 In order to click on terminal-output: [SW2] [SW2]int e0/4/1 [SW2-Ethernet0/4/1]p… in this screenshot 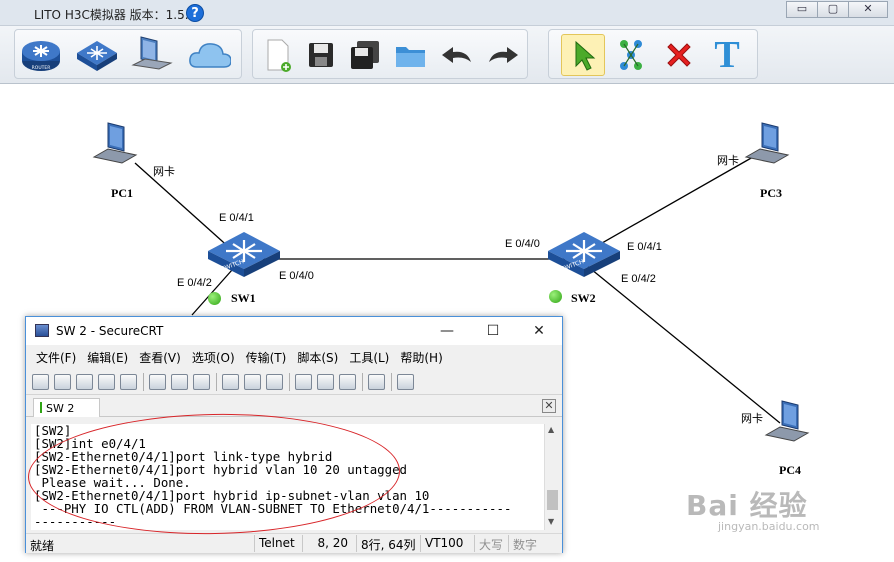, I will do `click(287, 477)`.